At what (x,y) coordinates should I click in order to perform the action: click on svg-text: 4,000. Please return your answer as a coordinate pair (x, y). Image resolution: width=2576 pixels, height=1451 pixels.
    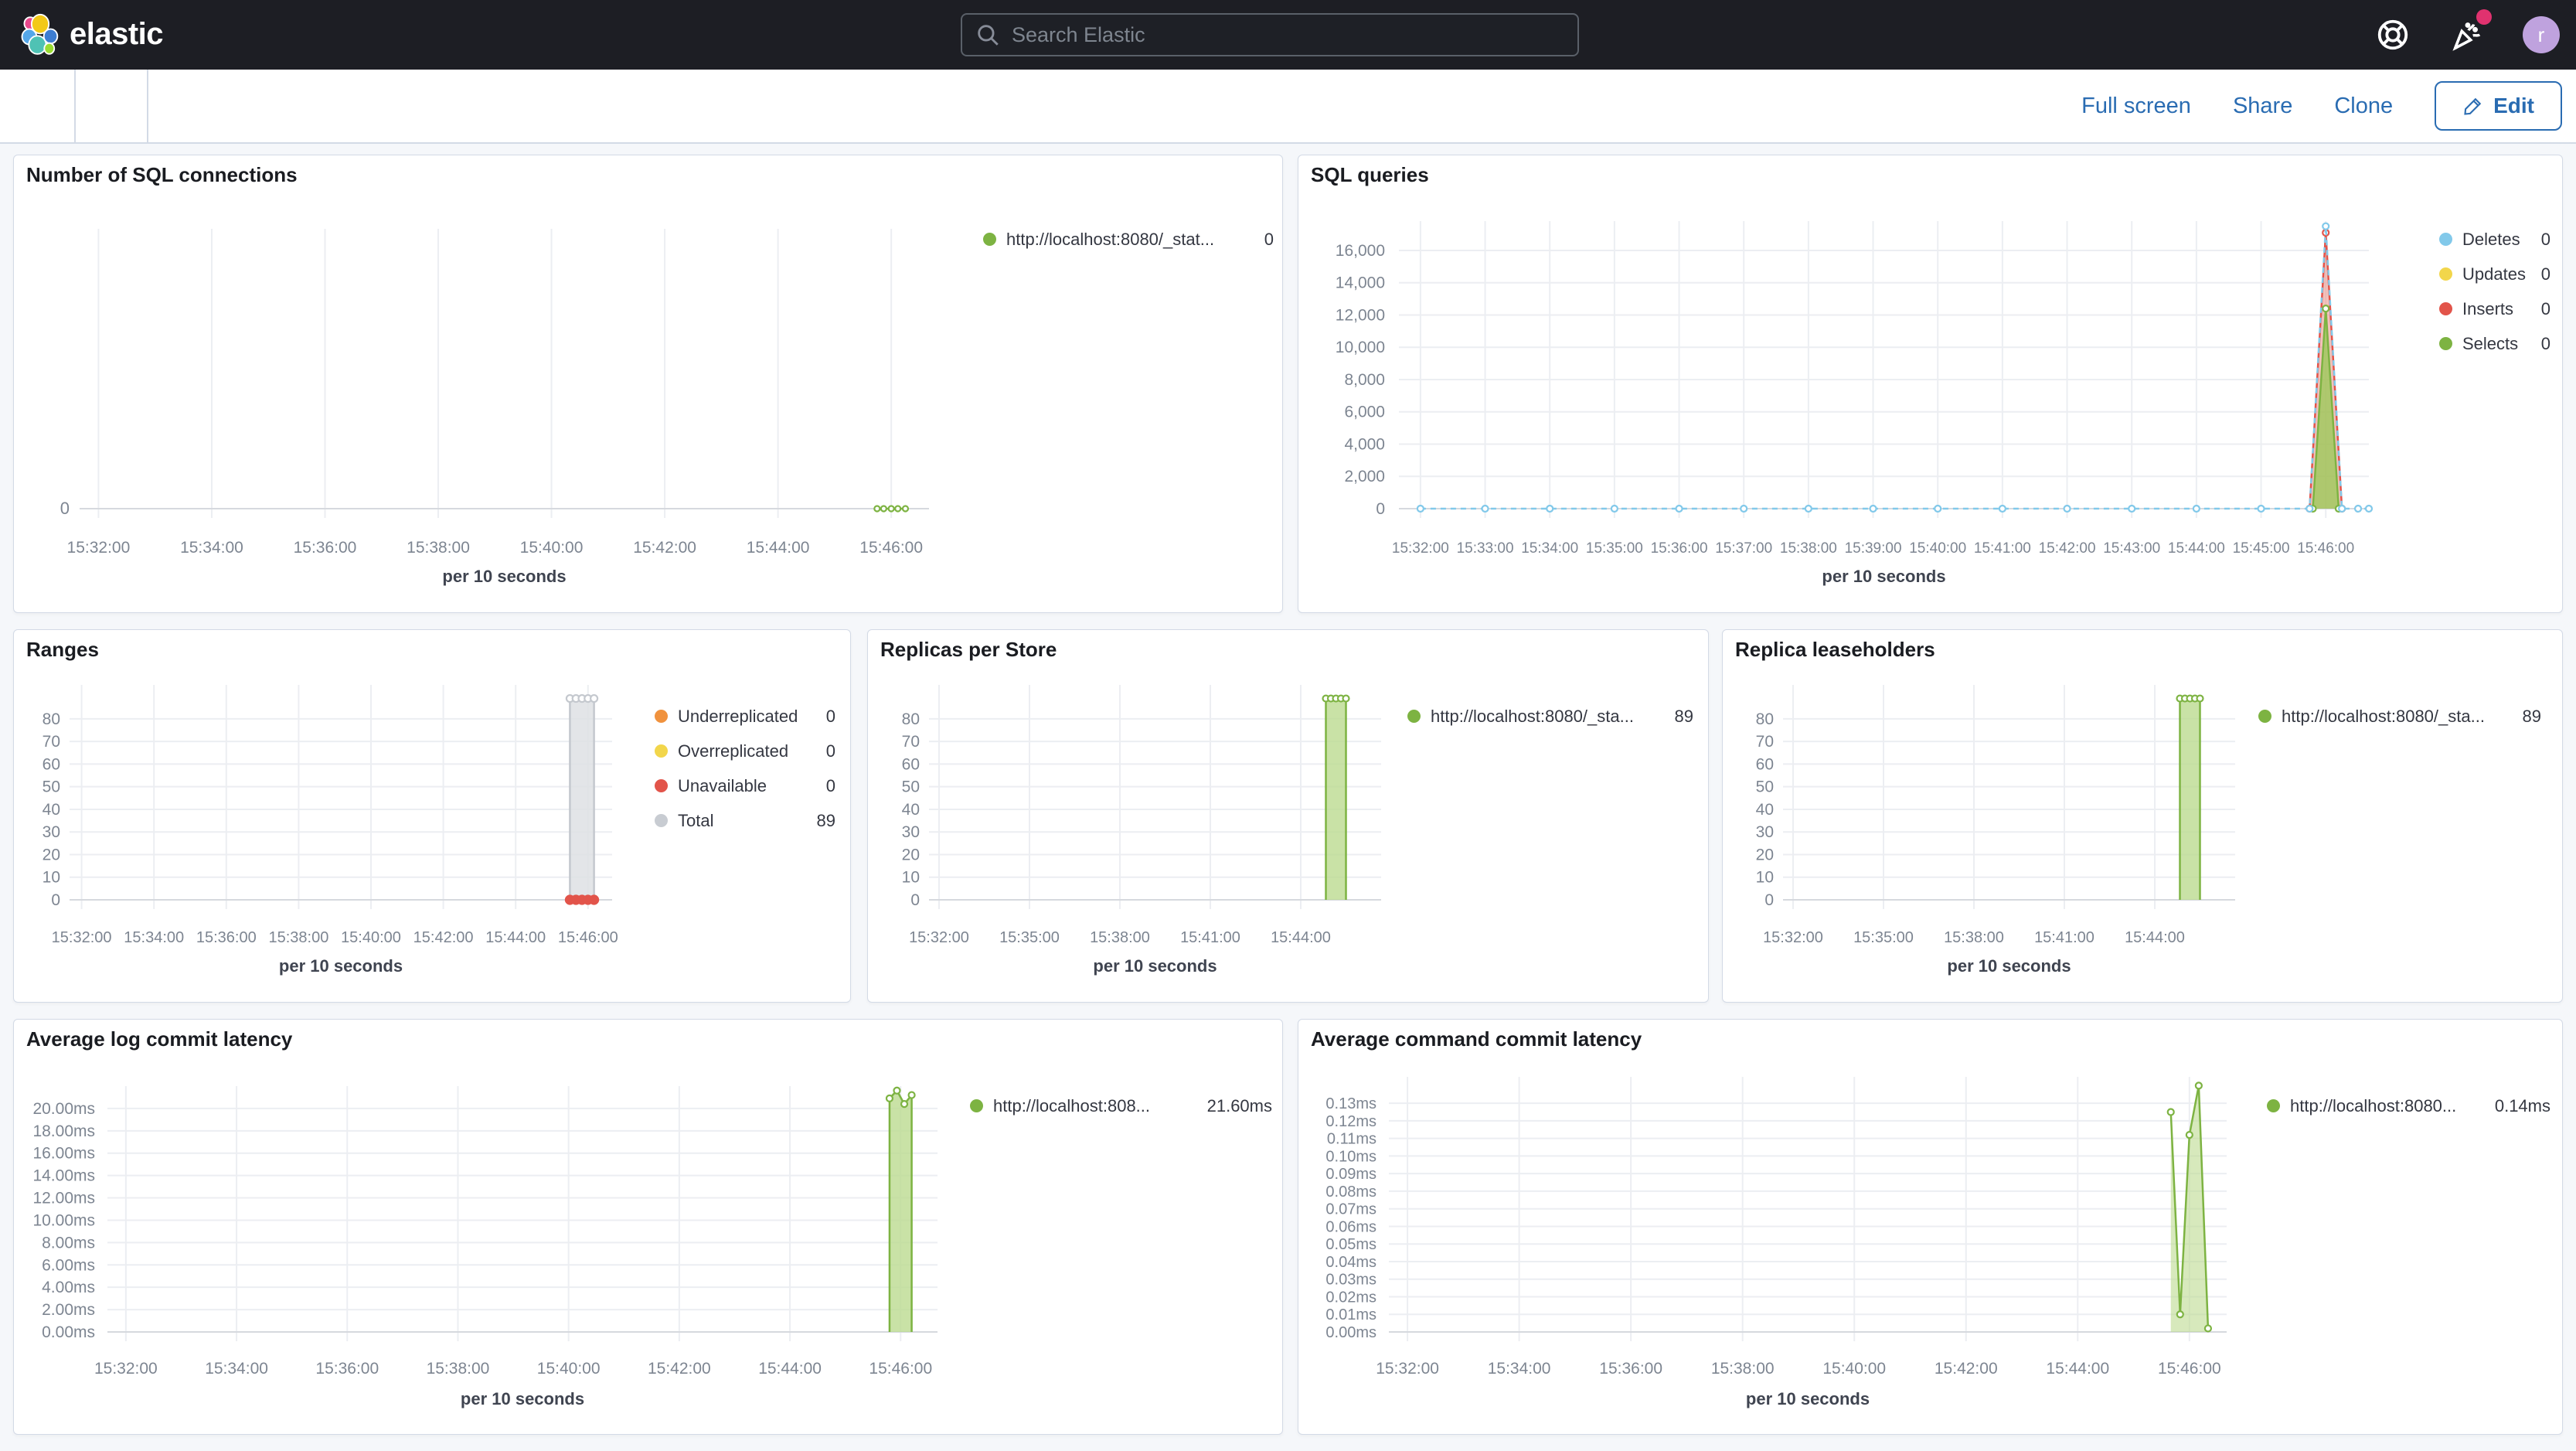
    Looking at the image, I should click on (1364, 444).